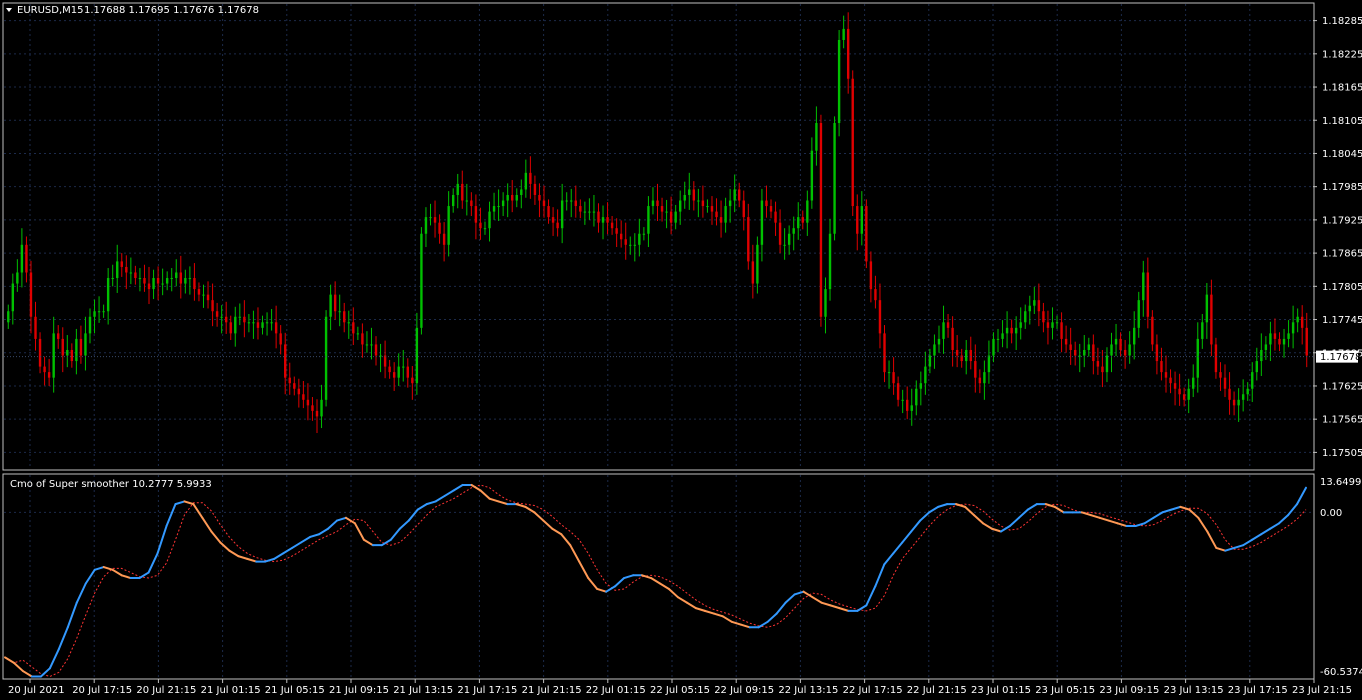 The width and height of the screenshot is (1362, 700). Describe the element at coordinates (808, 690) in the screenshot. I see `time-tick-label: 22 Jul 13:15` at that location.